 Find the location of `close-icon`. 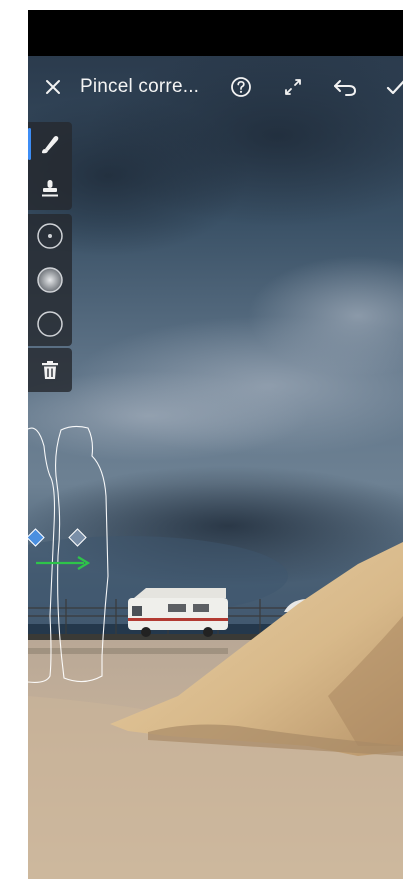

close-icon is located at coordinates (53, 87).